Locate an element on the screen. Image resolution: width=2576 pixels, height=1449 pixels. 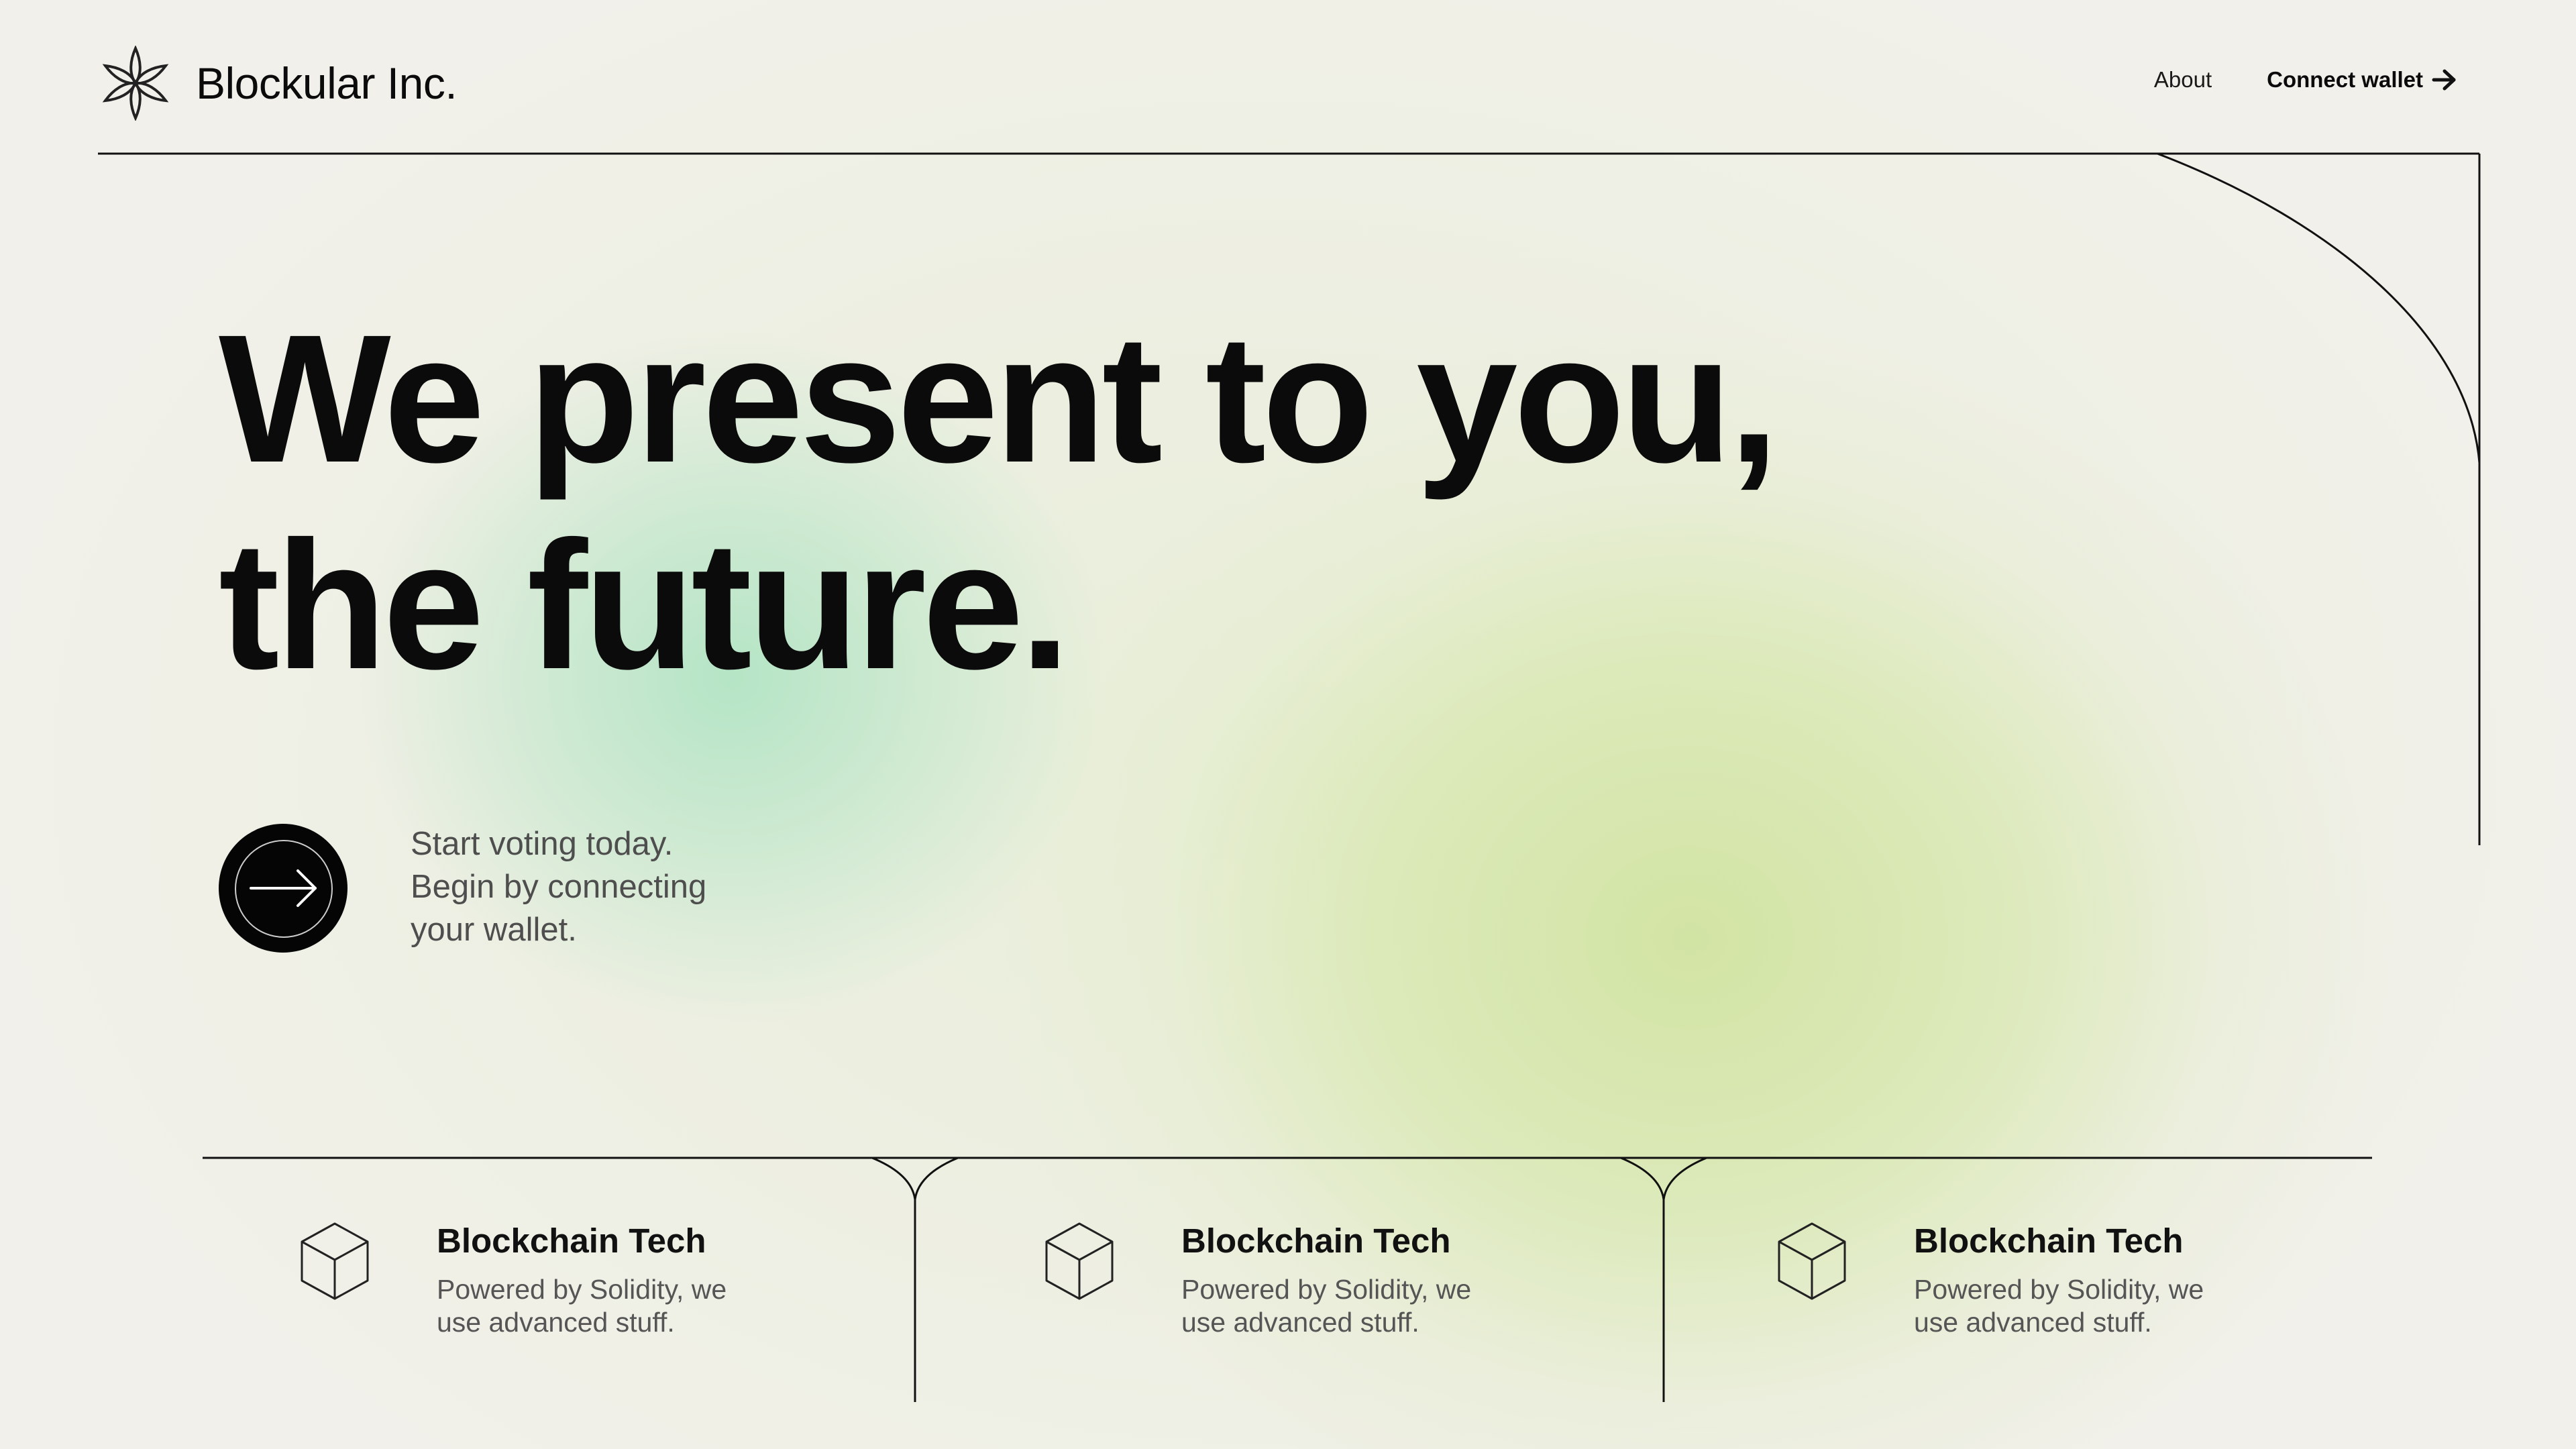
connect-wallet-label: Connect wallet is located at coordinates (2345, 79).